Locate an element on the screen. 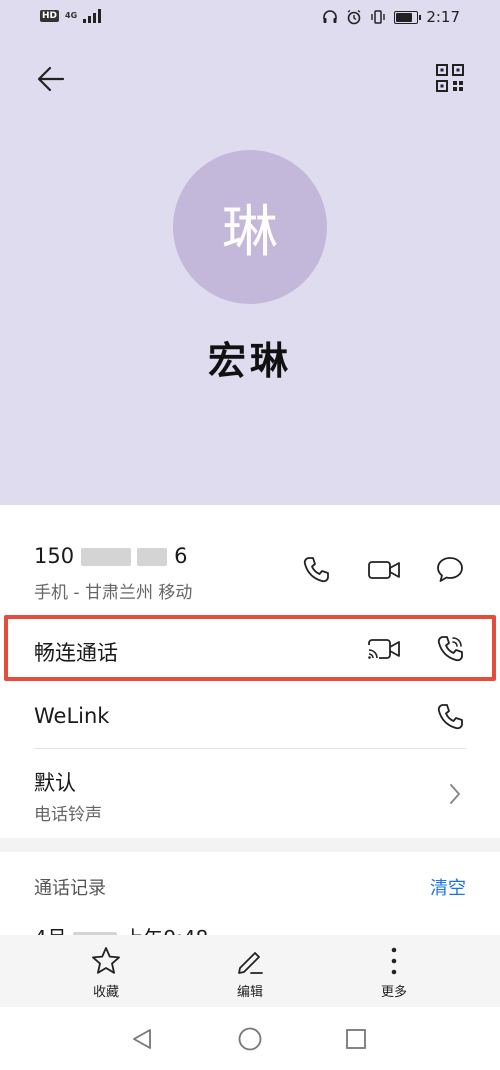 This screenshot has height=1070, width=500. status-time: 2:17 is located at coordinates (443, 17).